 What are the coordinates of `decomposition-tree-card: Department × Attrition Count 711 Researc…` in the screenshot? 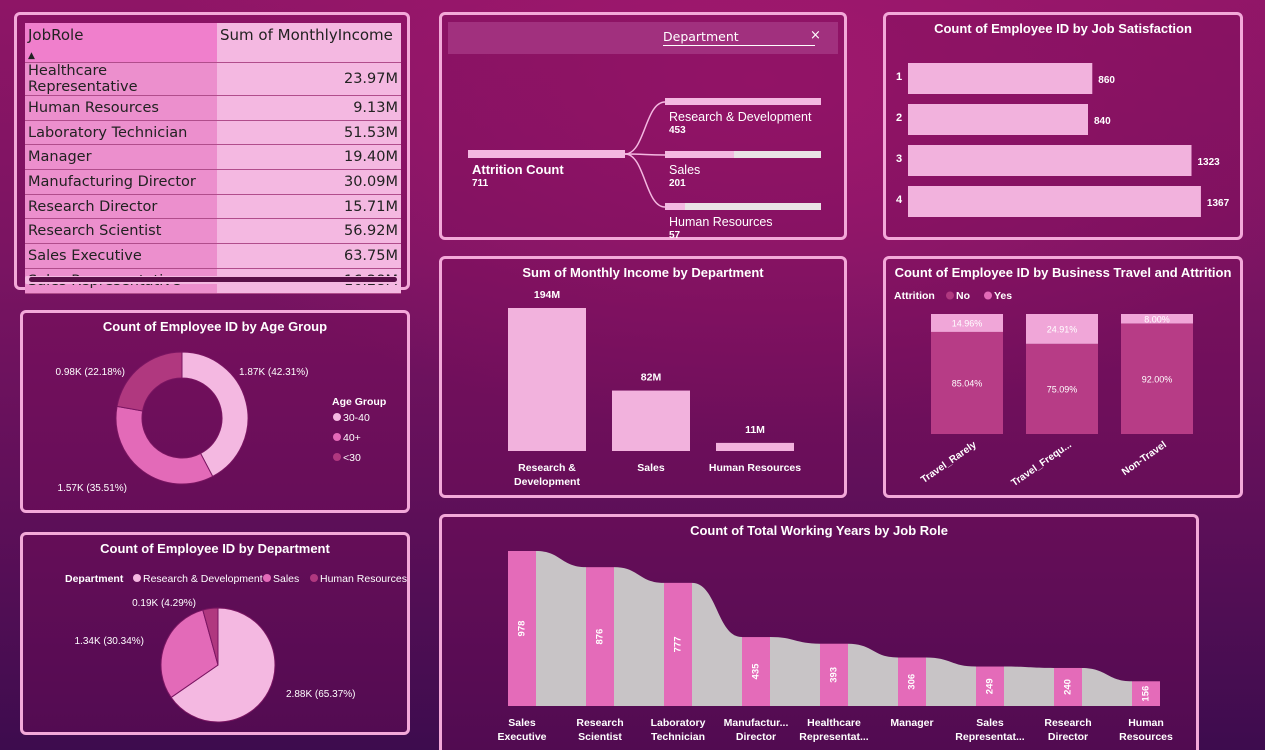 It's located at (643, 126).